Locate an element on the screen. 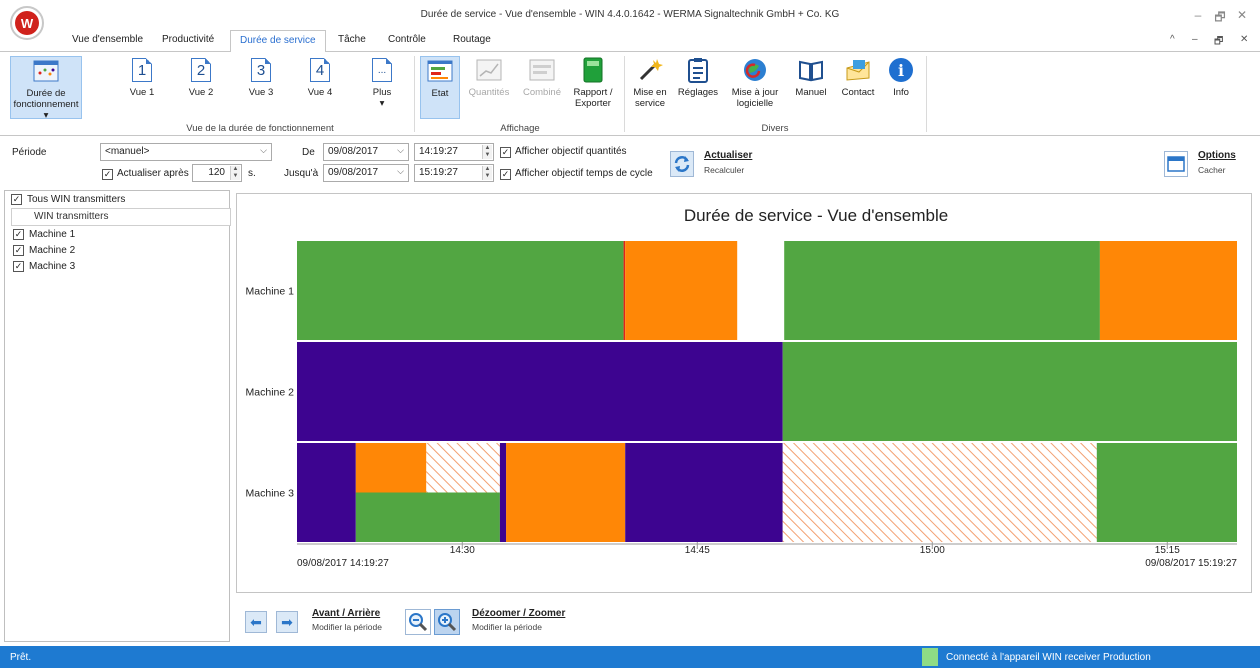 The image size is (1260, 668). row-label: Machine 3 is located at coordinates (270, 494).